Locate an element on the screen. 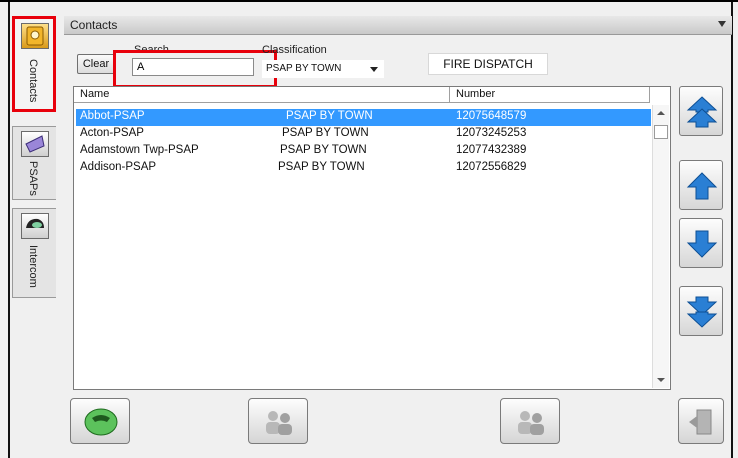  contacts-tab-highlight is located at coordinates (34, 64).